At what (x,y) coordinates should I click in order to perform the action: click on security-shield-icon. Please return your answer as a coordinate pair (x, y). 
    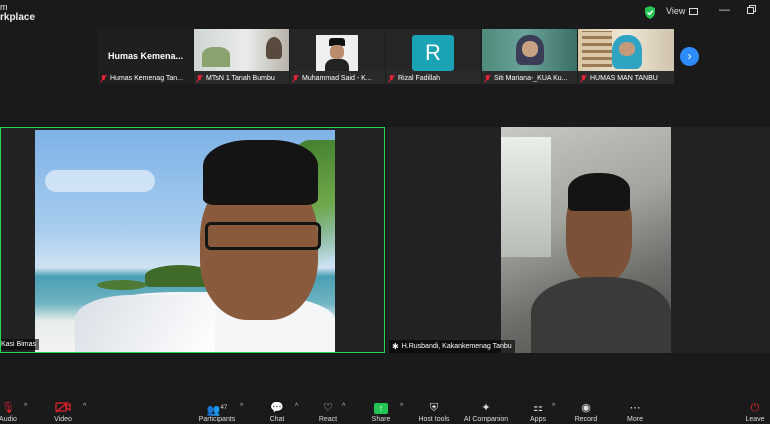
    Looking at the image, I should click on (650, 12).